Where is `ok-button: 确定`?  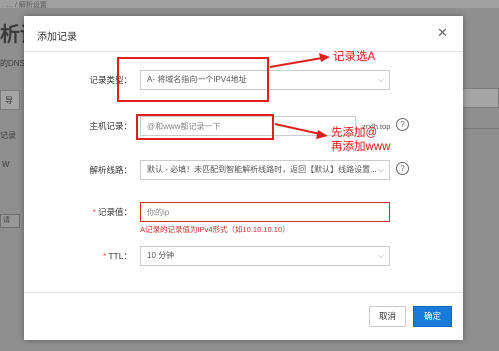
ok-button: 确定 is located at coordinates (432, 316).